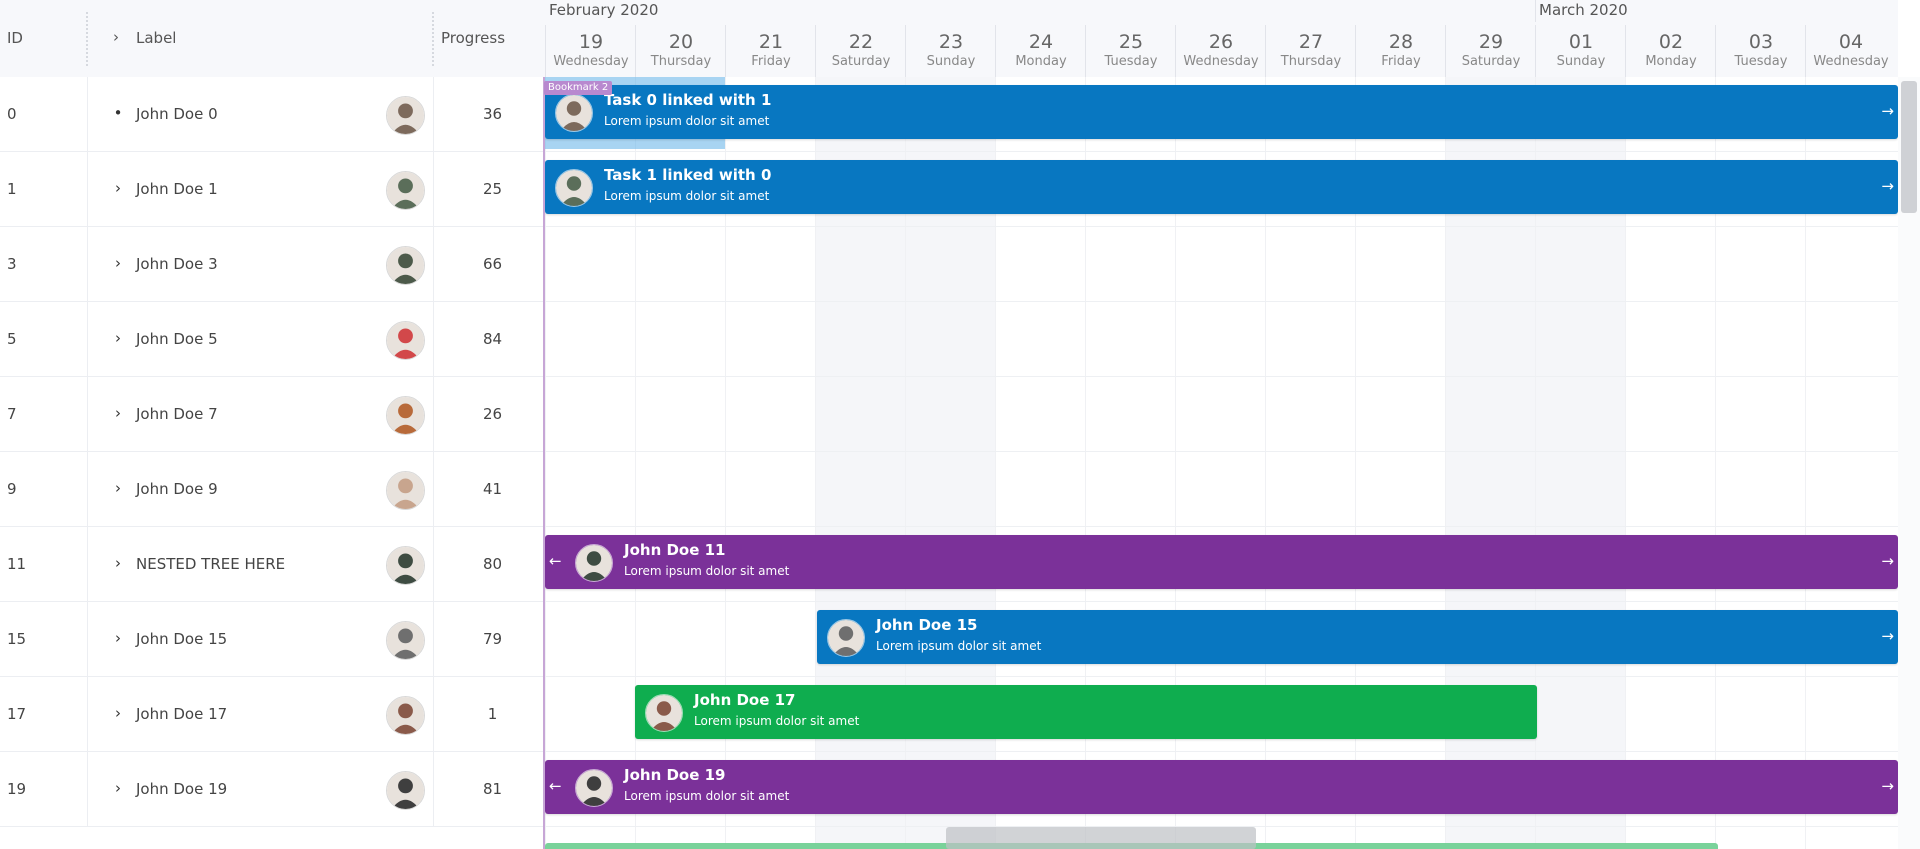  What do you see at coordinates (156, 38) in the screenshot?
I see `header-label: Label` at bounding box center [156, 38].